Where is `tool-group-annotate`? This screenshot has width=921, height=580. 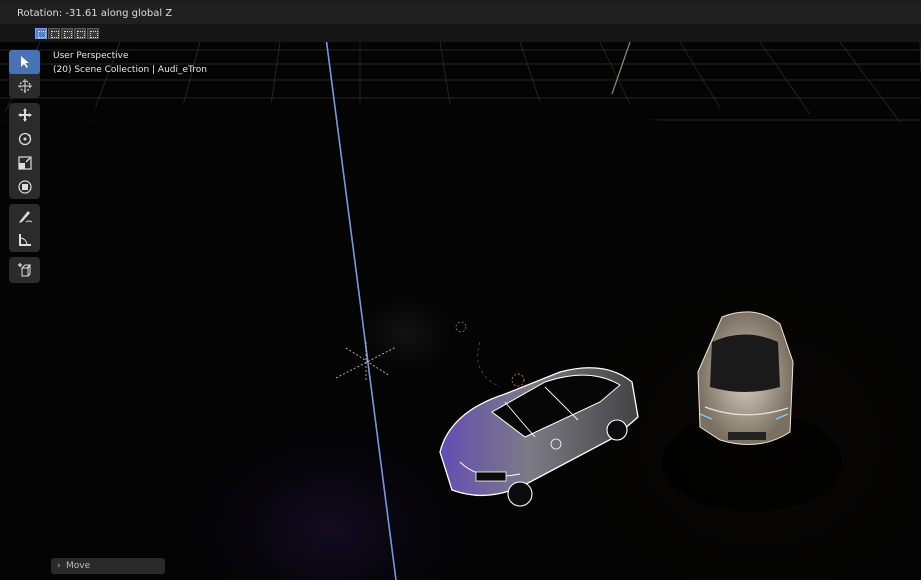
tool-group-annotate is located at coordinates (24, 228).